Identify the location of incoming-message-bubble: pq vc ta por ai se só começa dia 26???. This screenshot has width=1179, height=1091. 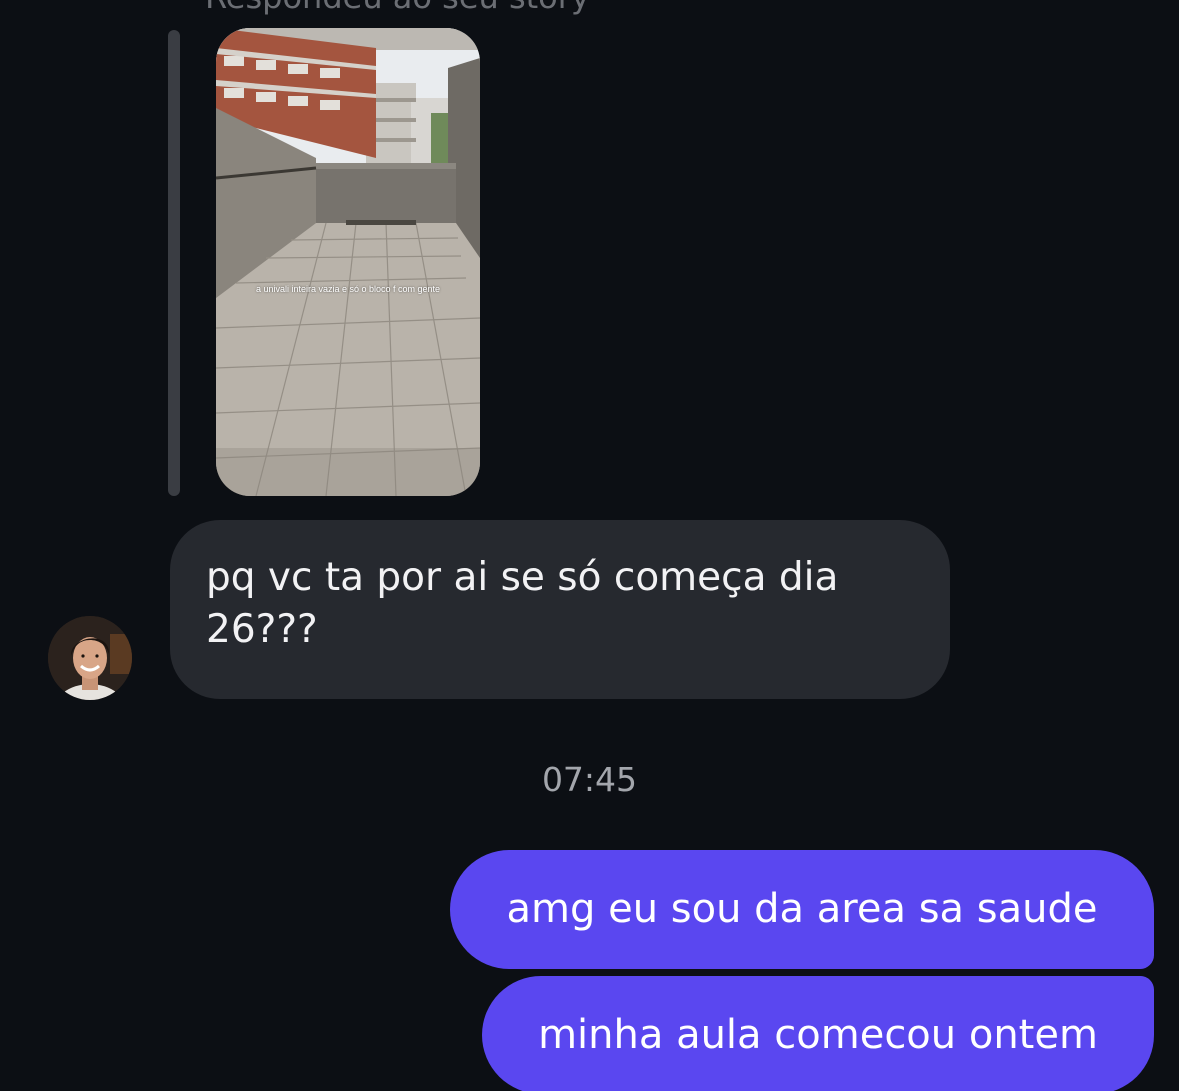
(560, 609).